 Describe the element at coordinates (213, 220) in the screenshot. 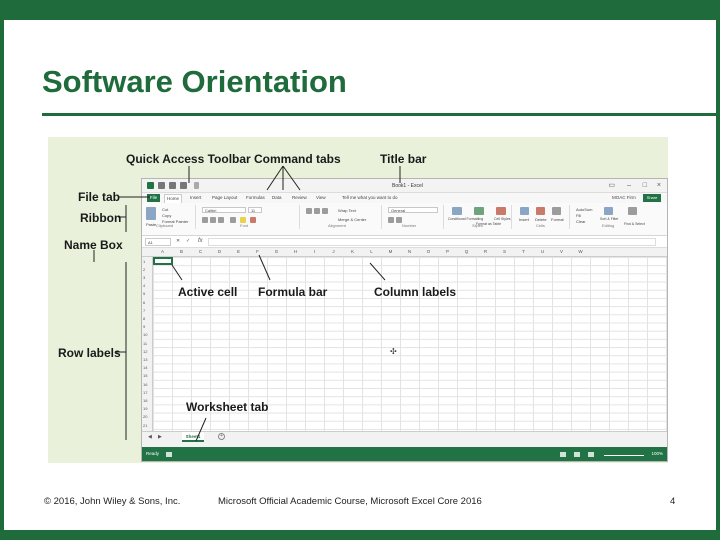

I see `italic-icon` at that location.